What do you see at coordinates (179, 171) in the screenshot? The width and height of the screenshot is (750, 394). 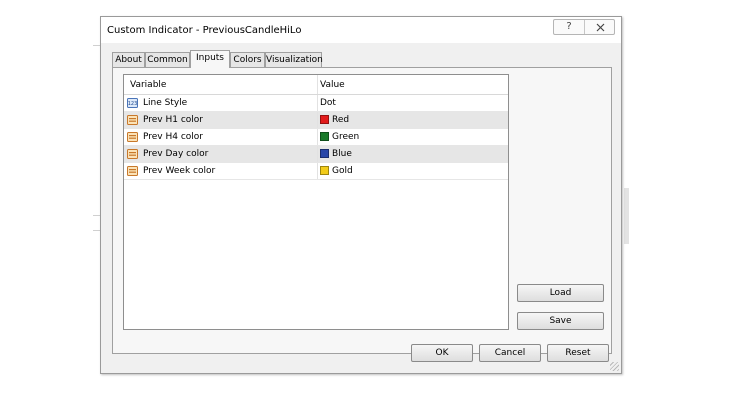 I see `row-variable: Prev Week color` at bounding box center [179, 171].